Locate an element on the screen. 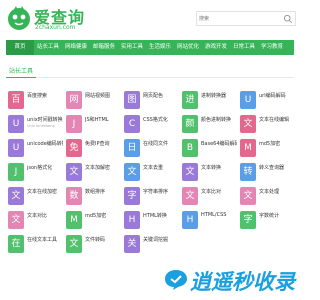  tool-icon: 关 is located at coordinates (132, 244).